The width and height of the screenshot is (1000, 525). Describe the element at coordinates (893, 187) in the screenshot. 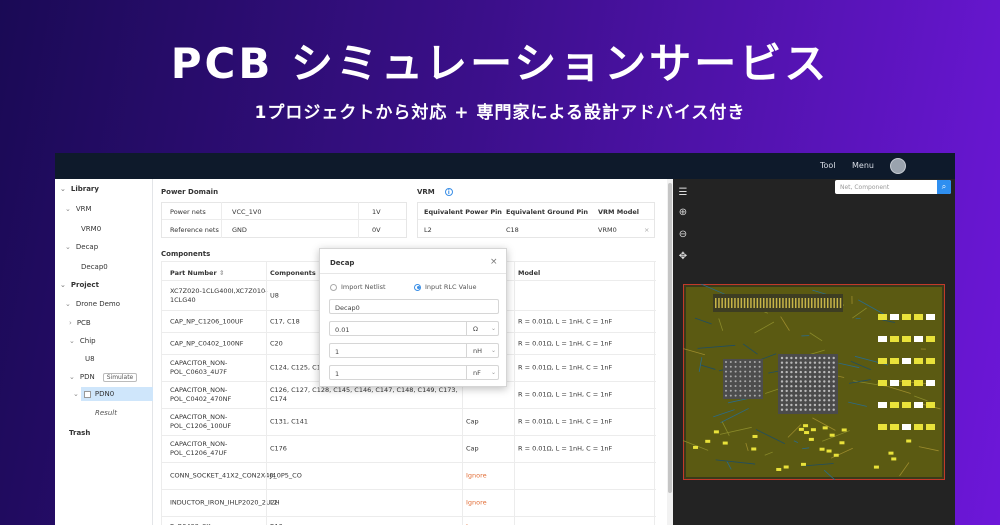

I see `net-search-input: Net, Component ⌕` at that location.